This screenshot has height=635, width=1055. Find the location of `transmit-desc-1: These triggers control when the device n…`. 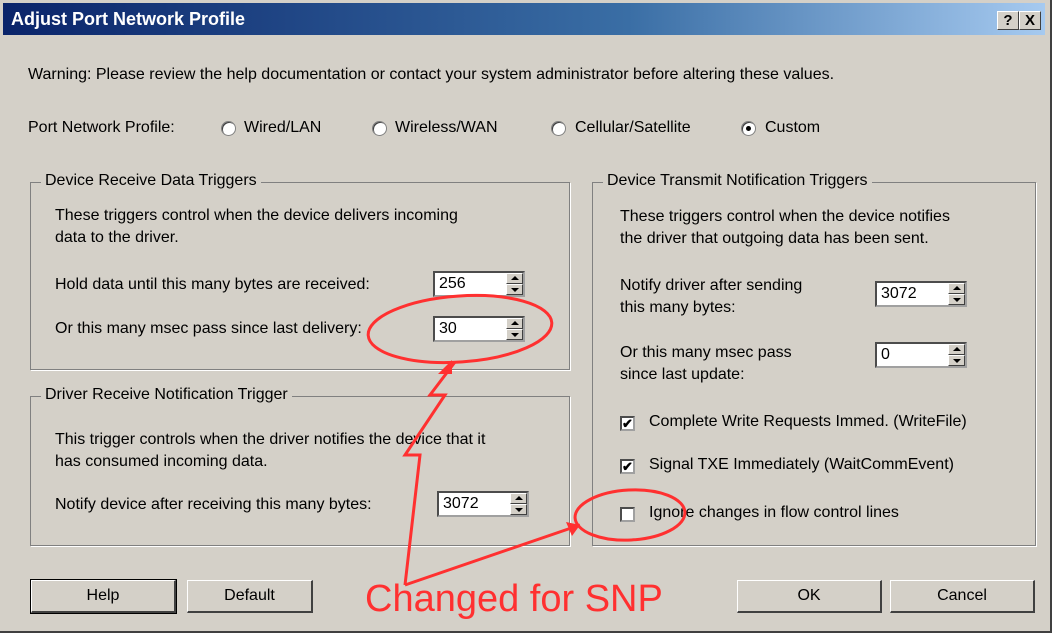

transmit-desc-1: These triggers control when the device n… is located at coordinates (785, 216).